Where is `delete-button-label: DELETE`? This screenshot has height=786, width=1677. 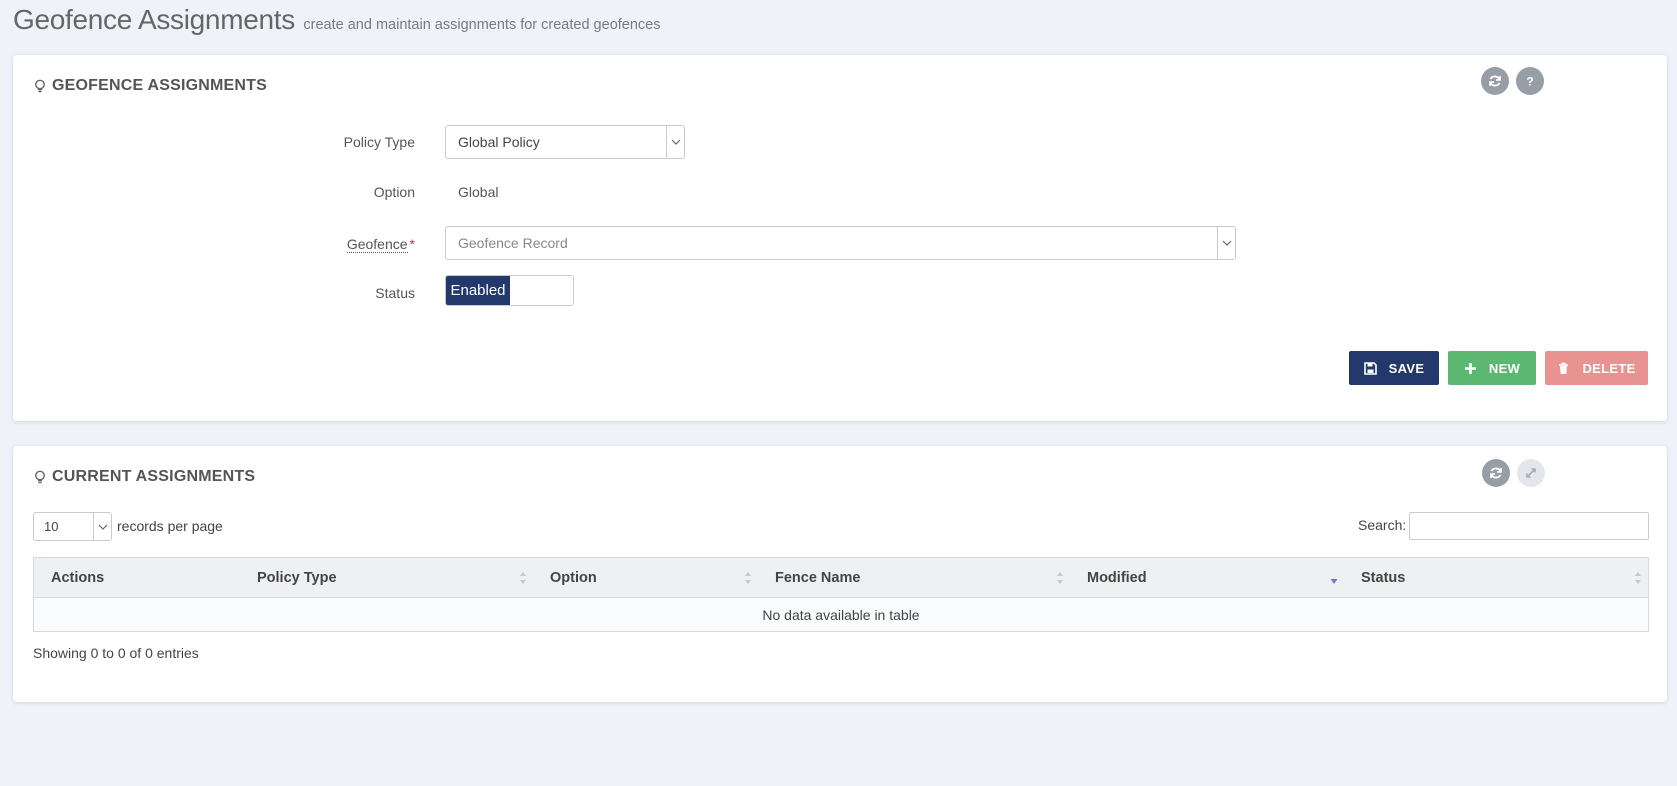 delete-button-label: DELETE is located at coordinates (1609, 368).